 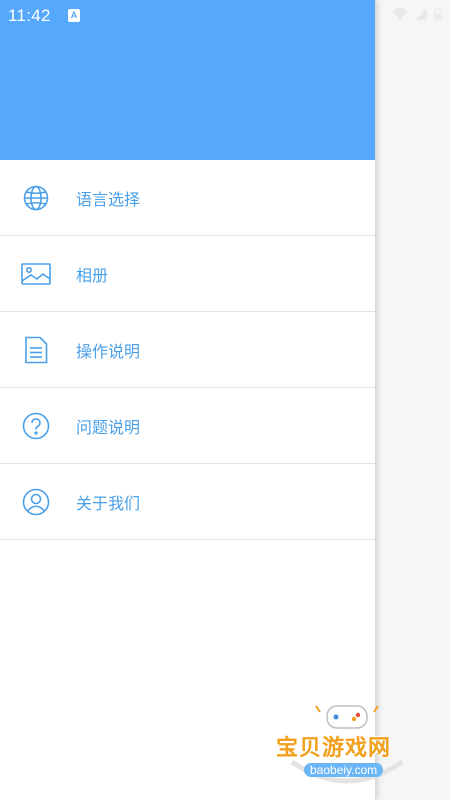 I want to click on watermark-url: baobeiy.com, so click(x=344, y=770).